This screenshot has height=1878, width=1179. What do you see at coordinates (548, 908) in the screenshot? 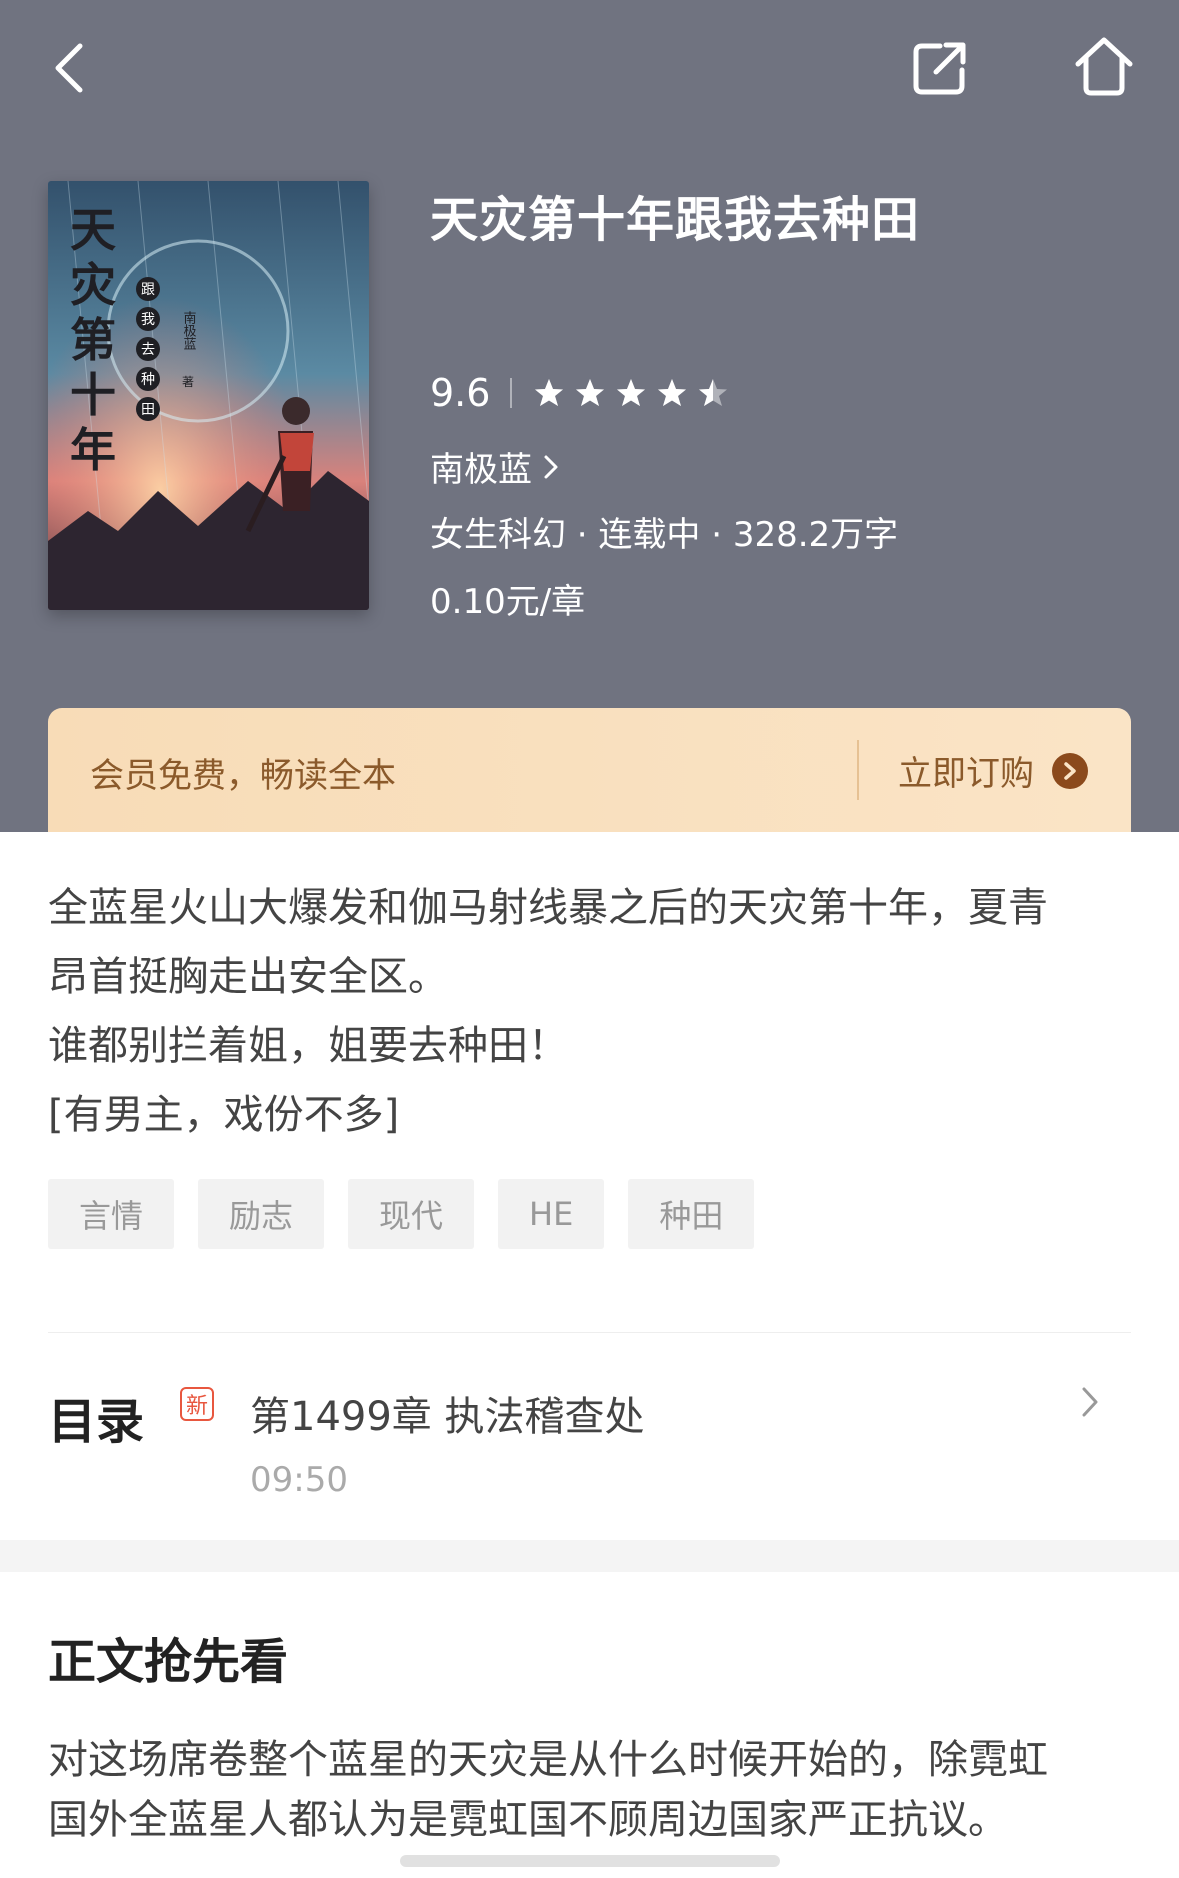
I see `intro-line: 全蓝星火山大爆发和伽马射线暴之后的天灾第十年，夏青` at bounding box center [548, 908].